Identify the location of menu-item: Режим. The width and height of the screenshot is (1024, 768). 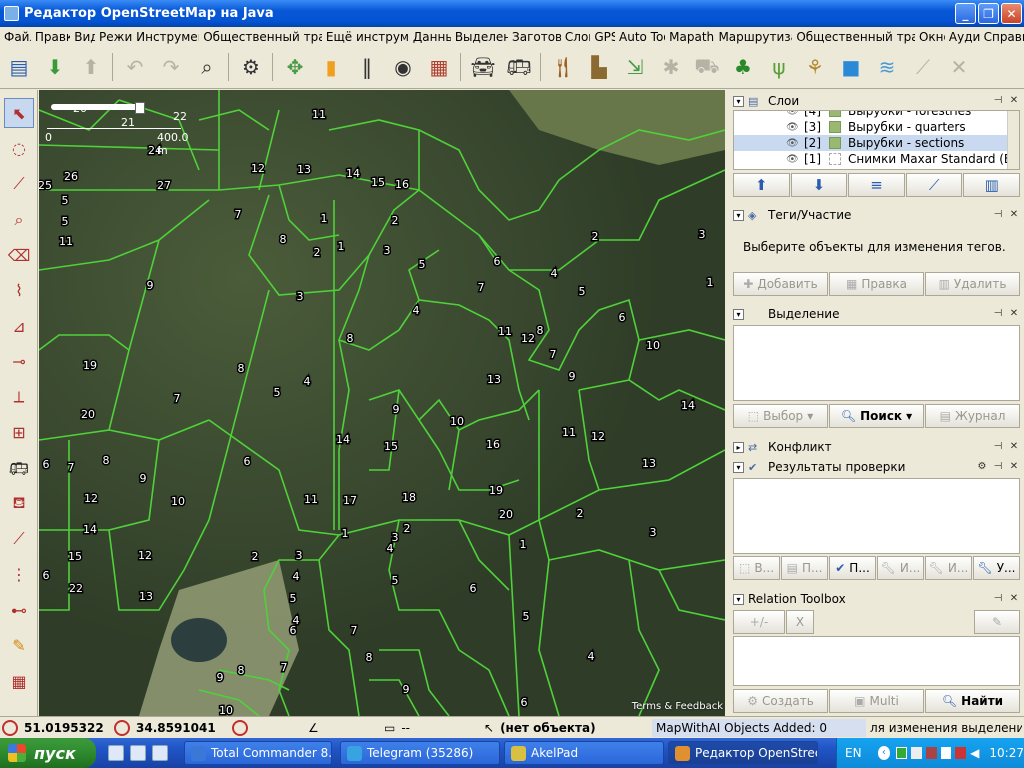
(113, 37).